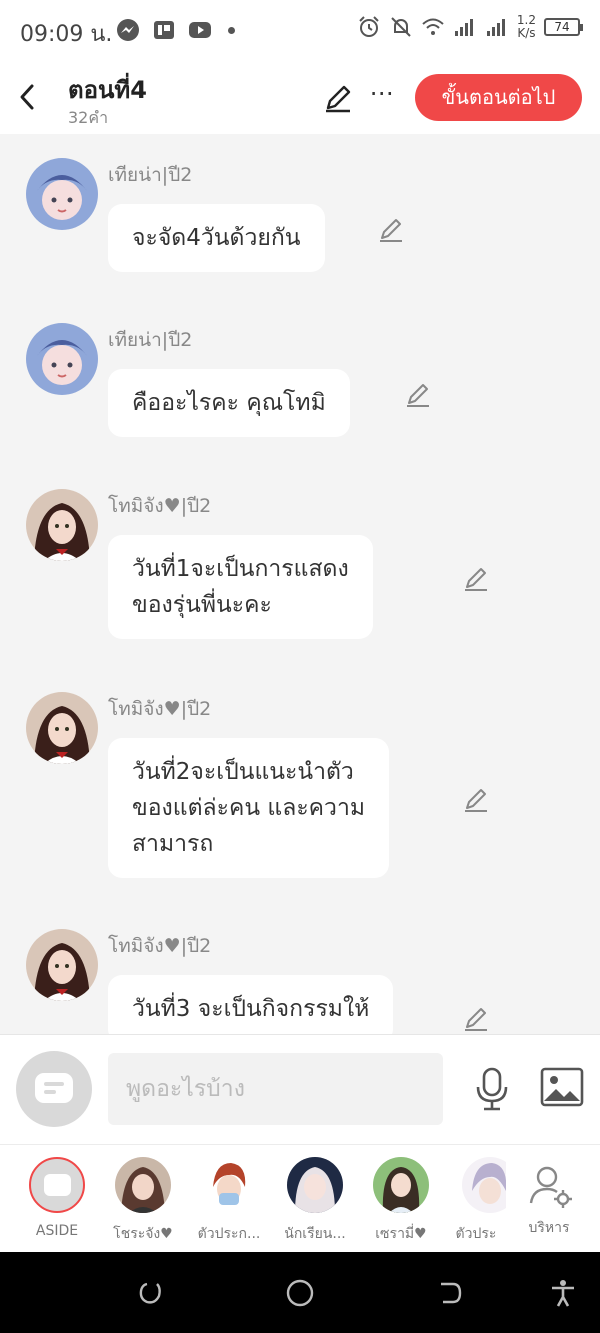 The height and width of the screenshot is (1333, 600). What do you see at coordinates (476, 1234) in the screenshot?
I see `character-label: ตัวประ` at bounding box center [476, 1234].